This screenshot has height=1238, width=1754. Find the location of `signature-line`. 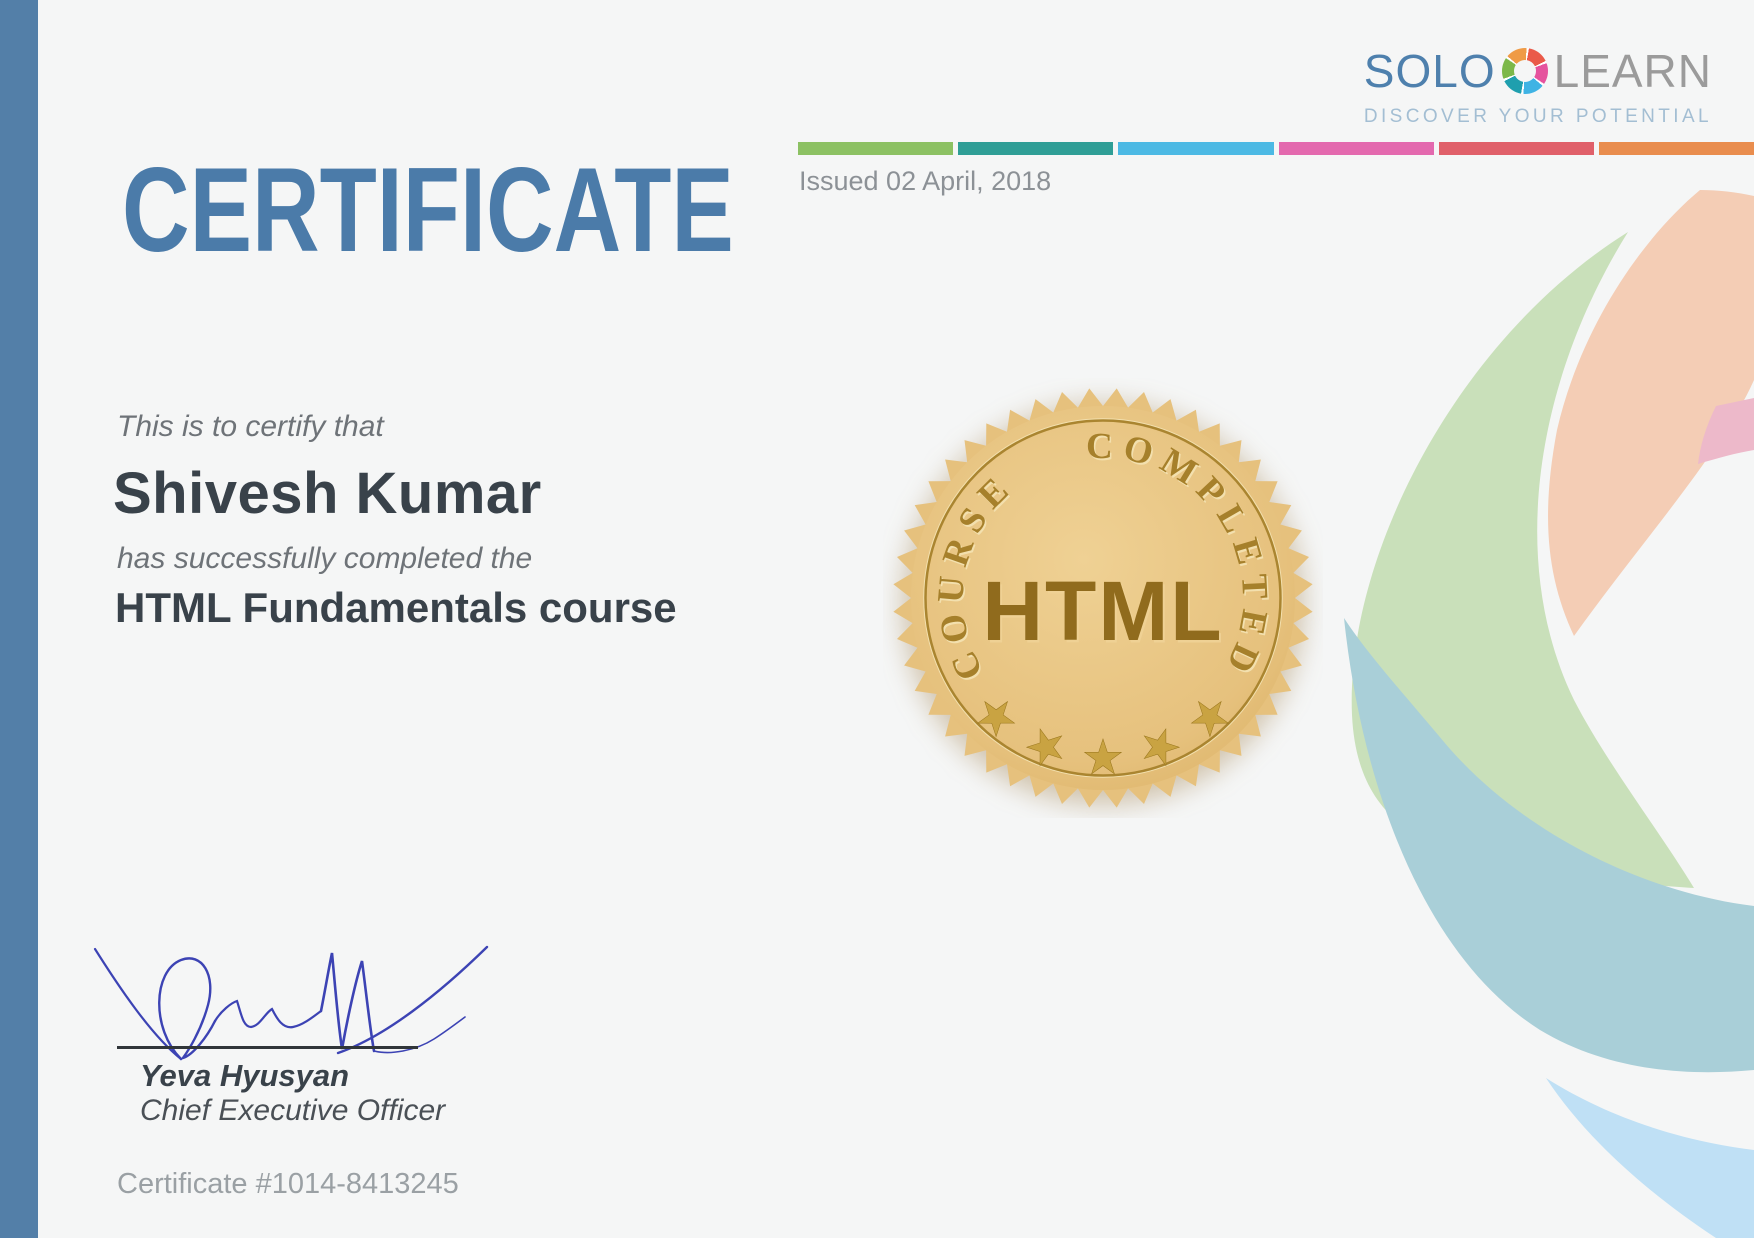

signature-line is located at coordinates (267, 1047).